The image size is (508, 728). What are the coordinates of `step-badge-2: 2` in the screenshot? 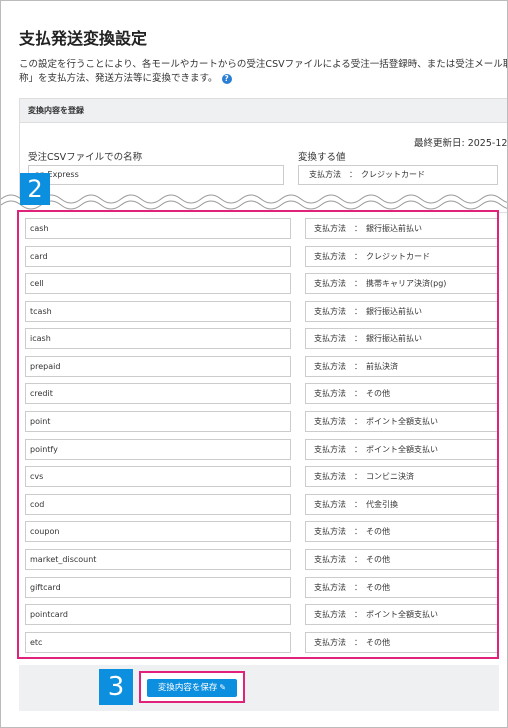 It's located at (35, 189).